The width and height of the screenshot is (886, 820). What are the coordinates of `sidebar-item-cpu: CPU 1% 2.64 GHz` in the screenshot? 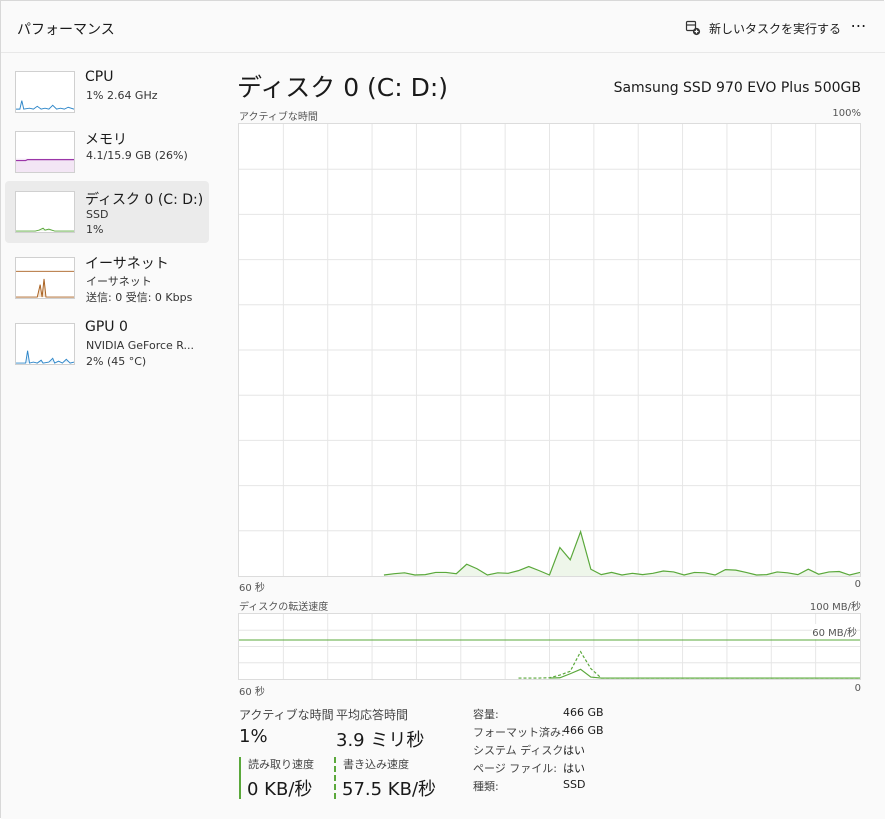 It's located at (107, 96).